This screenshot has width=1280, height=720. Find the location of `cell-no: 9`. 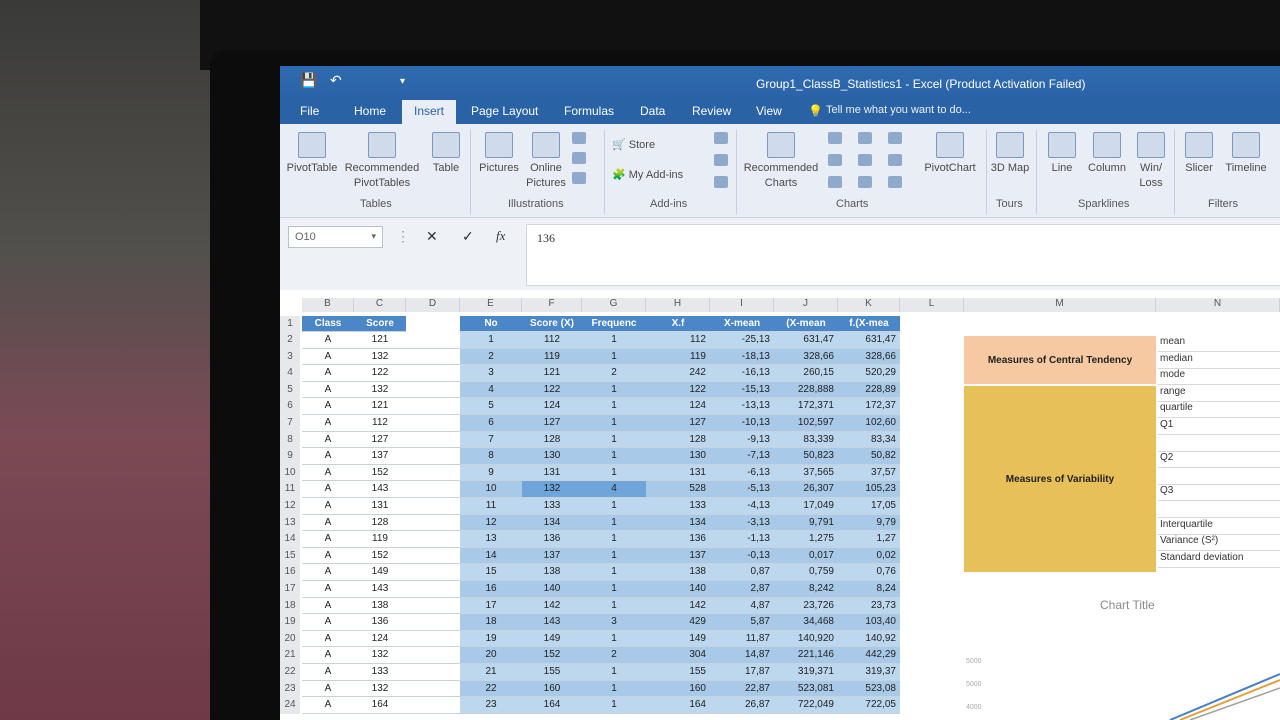

cell-no: 9 is located at coordinates (491, 473).